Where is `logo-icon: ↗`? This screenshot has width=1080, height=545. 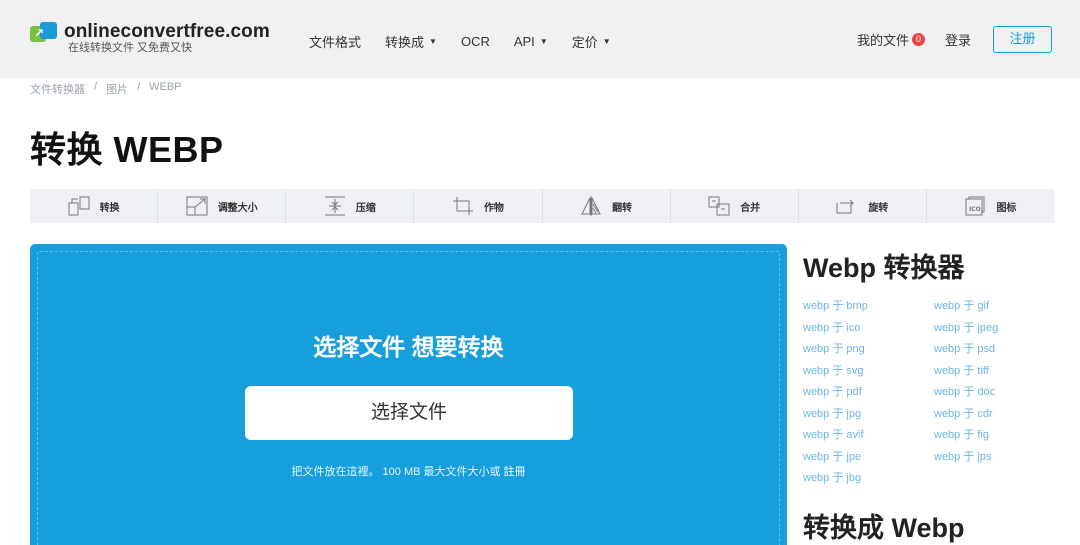
logo-icon: ↗ is located at coordinates (44, 33).